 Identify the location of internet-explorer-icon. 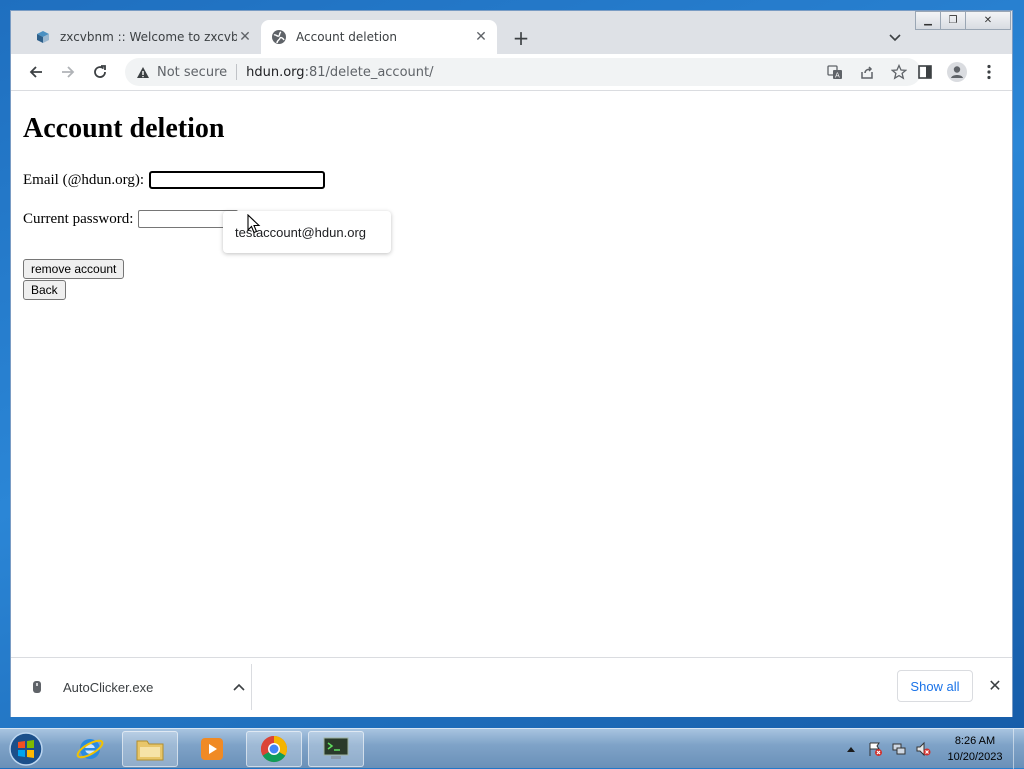
(90, 749).